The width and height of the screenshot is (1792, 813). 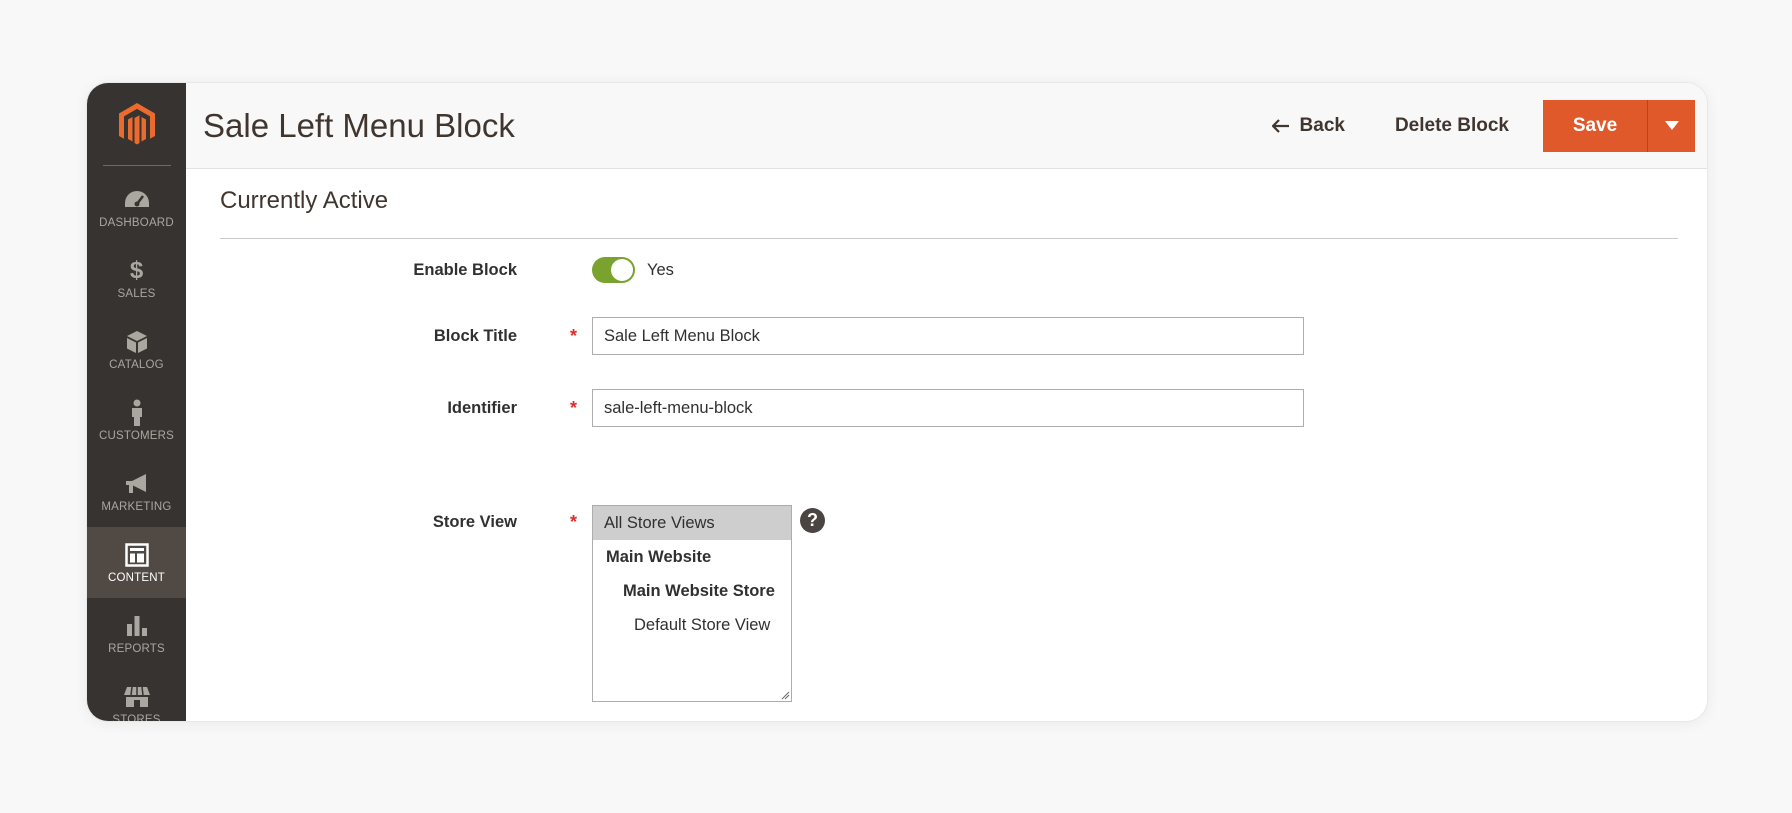 I want to click on sidebar-item-label: STORES, so click(x=136, y=717).